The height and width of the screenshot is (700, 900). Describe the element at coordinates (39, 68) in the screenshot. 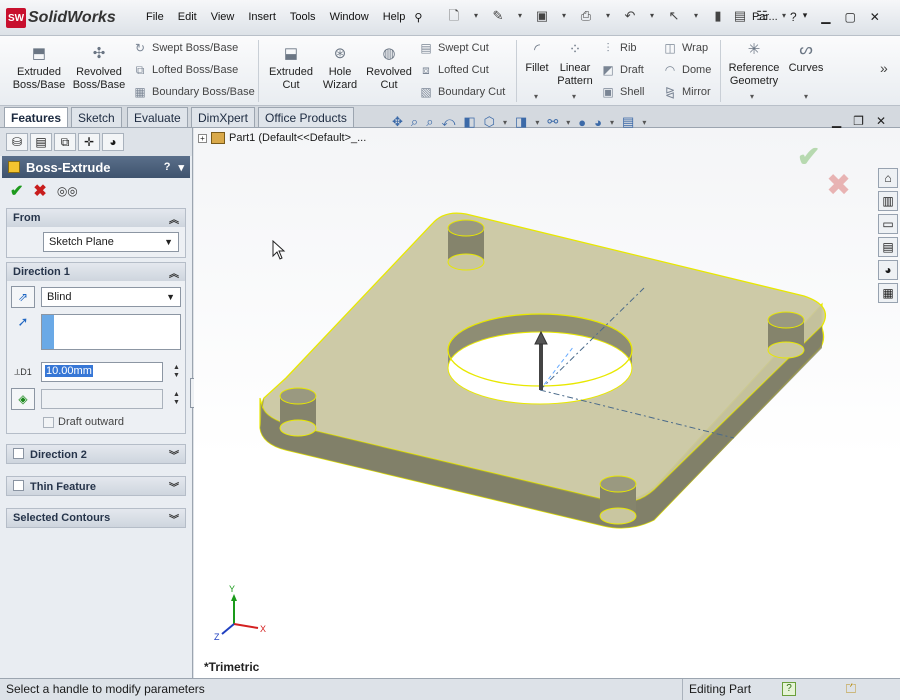

I see `extruded-boss-button: ⬒ Extruded Boss/Base` at that location.